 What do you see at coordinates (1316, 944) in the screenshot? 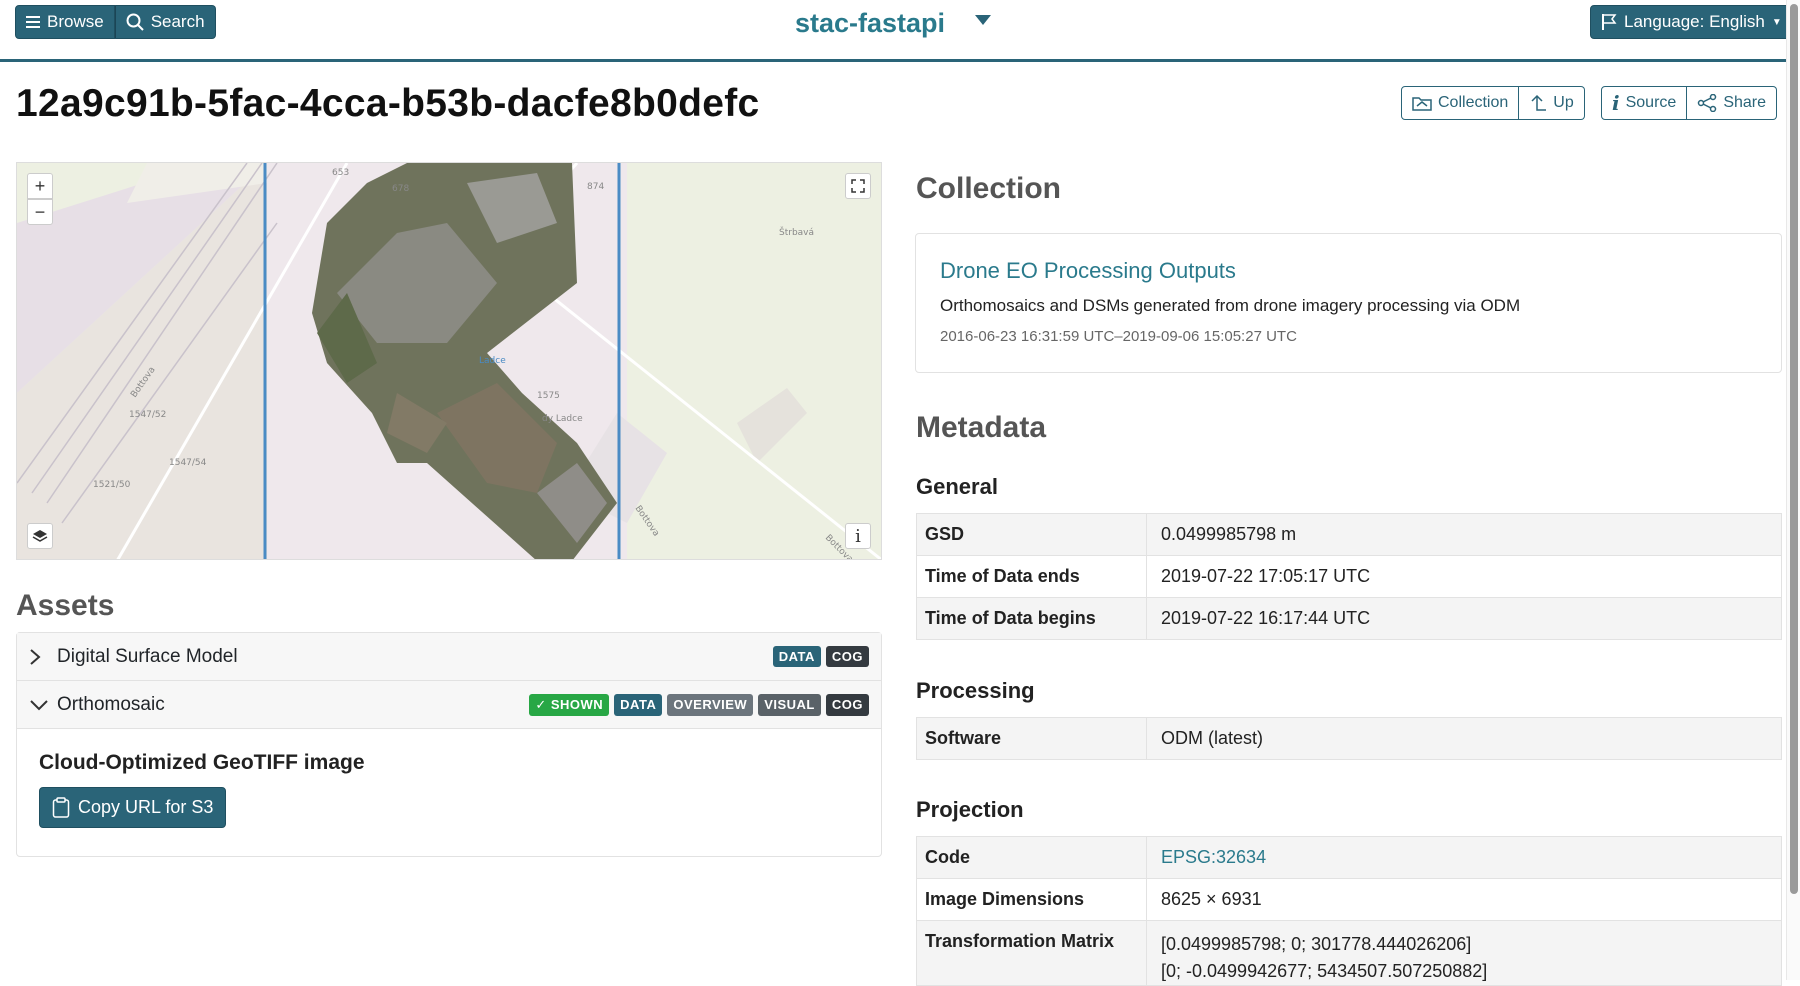
I see `meta-value: [0.0499985798; 0; 301778.444026206]` at bounding box center [1316, 944].